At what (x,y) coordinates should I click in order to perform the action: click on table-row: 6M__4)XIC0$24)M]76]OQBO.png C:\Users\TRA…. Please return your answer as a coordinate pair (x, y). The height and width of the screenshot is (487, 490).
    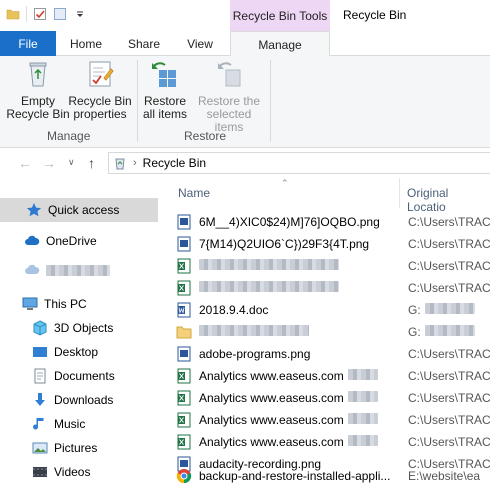
    Looking at the image, I should click on (333, 222).